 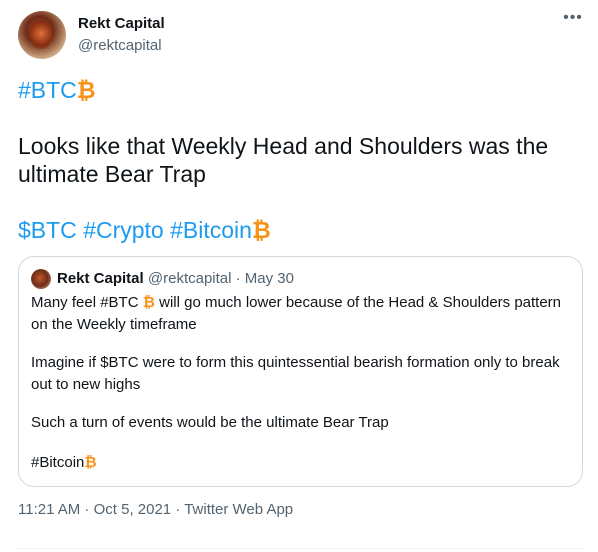 What do you see at coordinates (123, 230) in the screenshot?
I see `hashtag-crypto-link: #Crypto` at bounding box center [123, 230].